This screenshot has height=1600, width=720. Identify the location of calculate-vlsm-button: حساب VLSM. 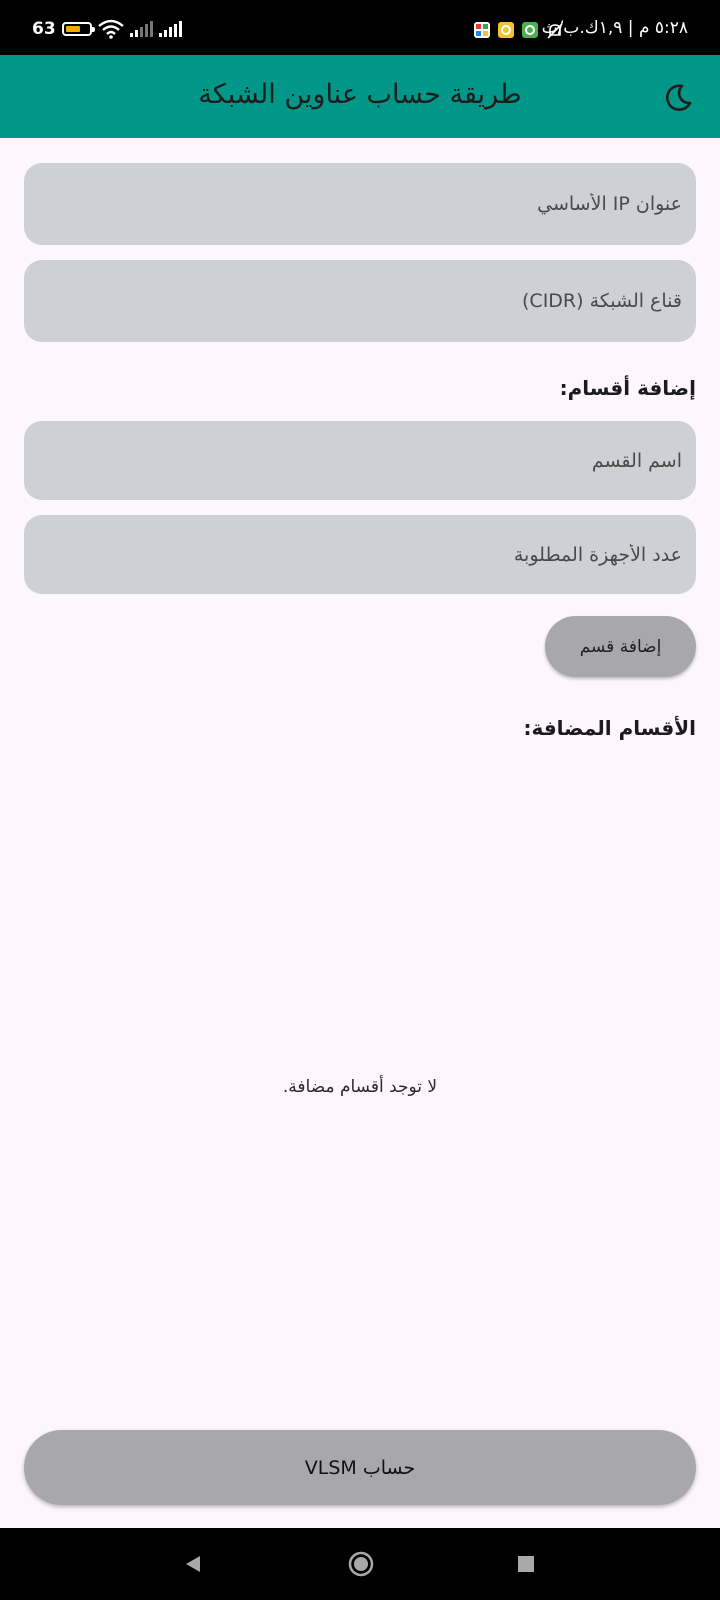
(360, 1467).